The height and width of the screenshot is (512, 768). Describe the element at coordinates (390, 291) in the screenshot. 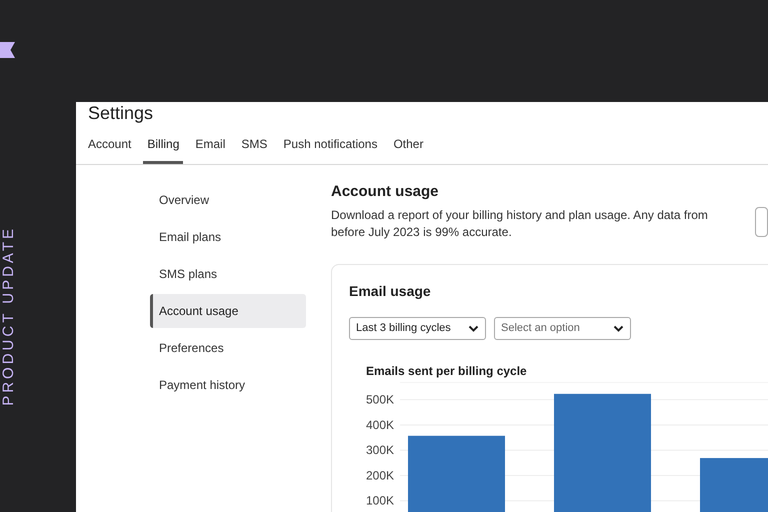

I see `card-title: Email usage` at that location.